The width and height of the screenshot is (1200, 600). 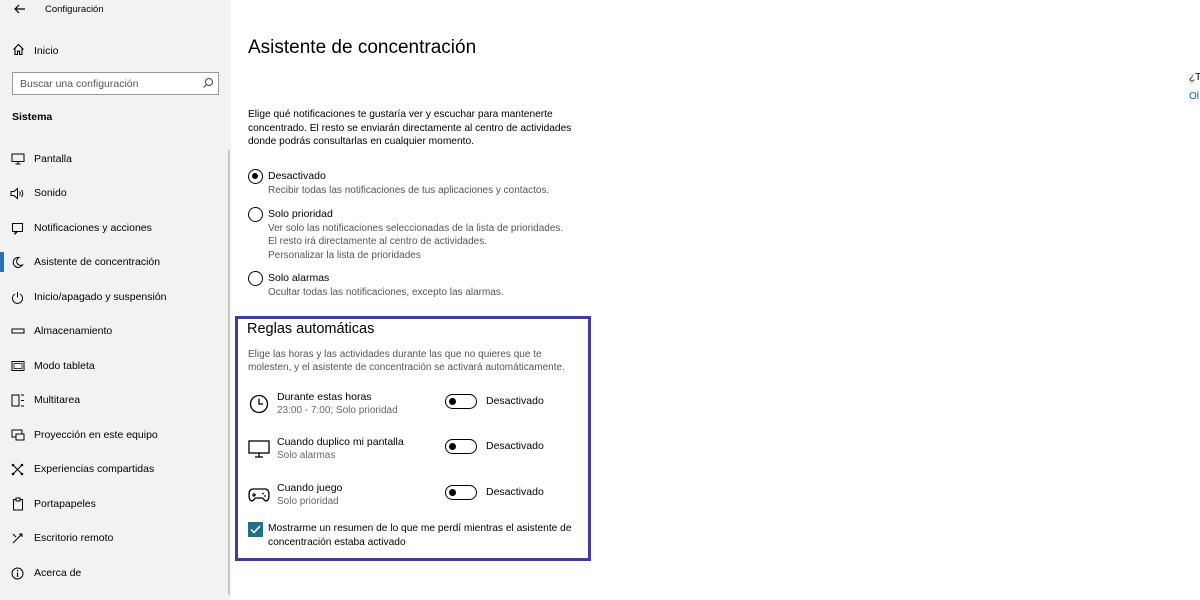 What do you see at coordinates (310, 488) in the screenshot?
I see `rule-name: Cuando juego` at bounding box center [310, 488].